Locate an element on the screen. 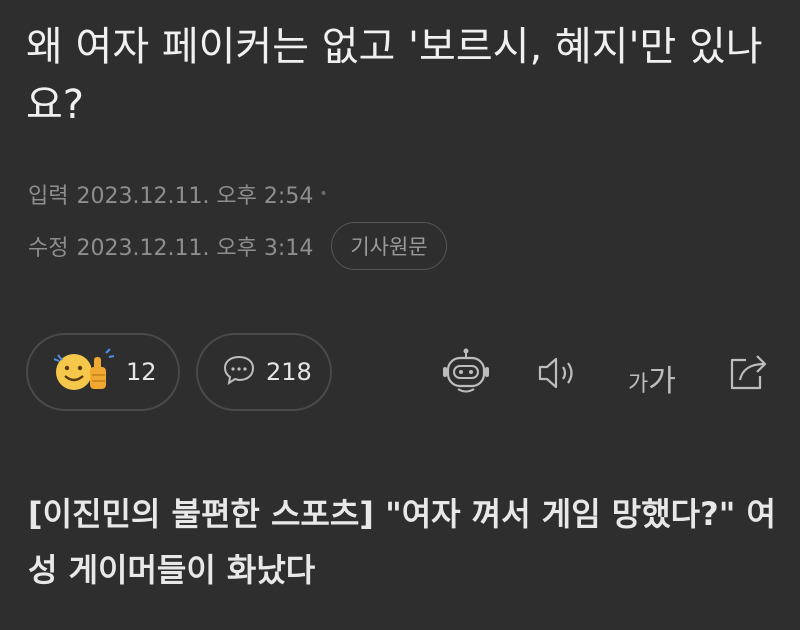  input-date-row: 입력 2023.12.11. 오후 2:54 • is located at coordinates (178, 194).